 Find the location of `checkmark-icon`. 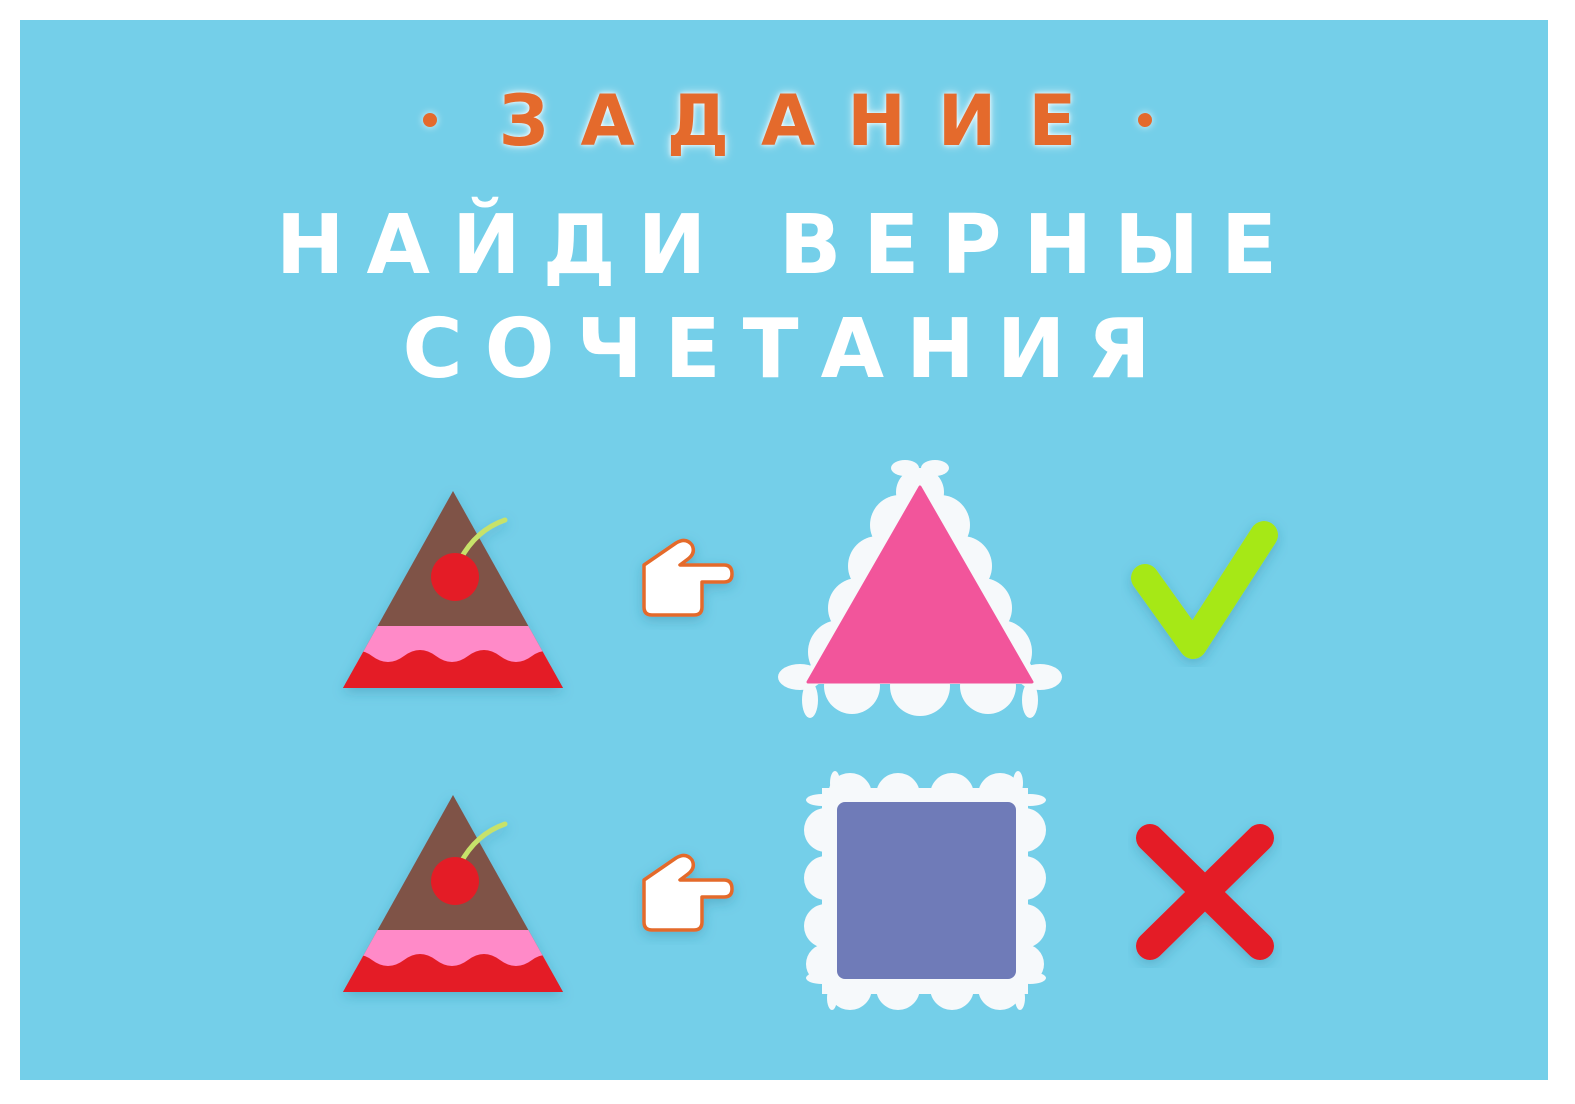

checkmark-icon is located at coordinates (1204, 590).